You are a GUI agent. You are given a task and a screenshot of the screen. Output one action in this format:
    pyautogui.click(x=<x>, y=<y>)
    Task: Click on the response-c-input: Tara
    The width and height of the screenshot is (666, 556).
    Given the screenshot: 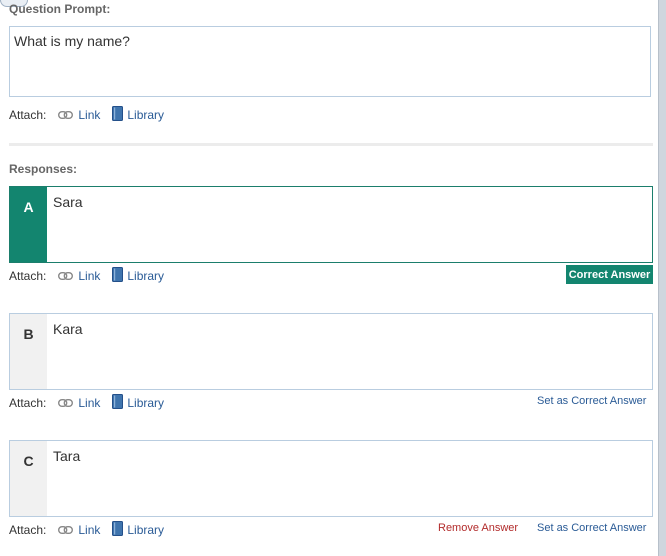 What is the action you would take?
    pyautogui.click(x=66, y=456)
    